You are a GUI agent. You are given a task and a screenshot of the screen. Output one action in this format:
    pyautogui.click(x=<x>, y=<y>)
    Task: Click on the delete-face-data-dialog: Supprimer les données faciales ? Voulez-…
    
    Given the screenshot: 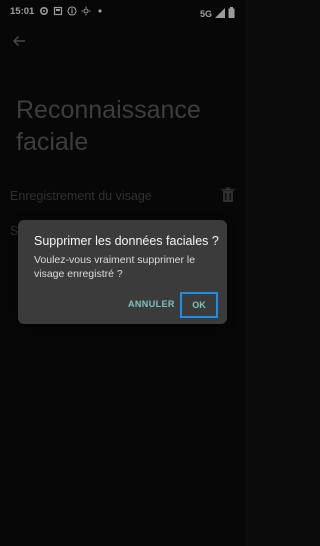 What is the action you would take?
    pyautogui.click(x=122, y=272)
    